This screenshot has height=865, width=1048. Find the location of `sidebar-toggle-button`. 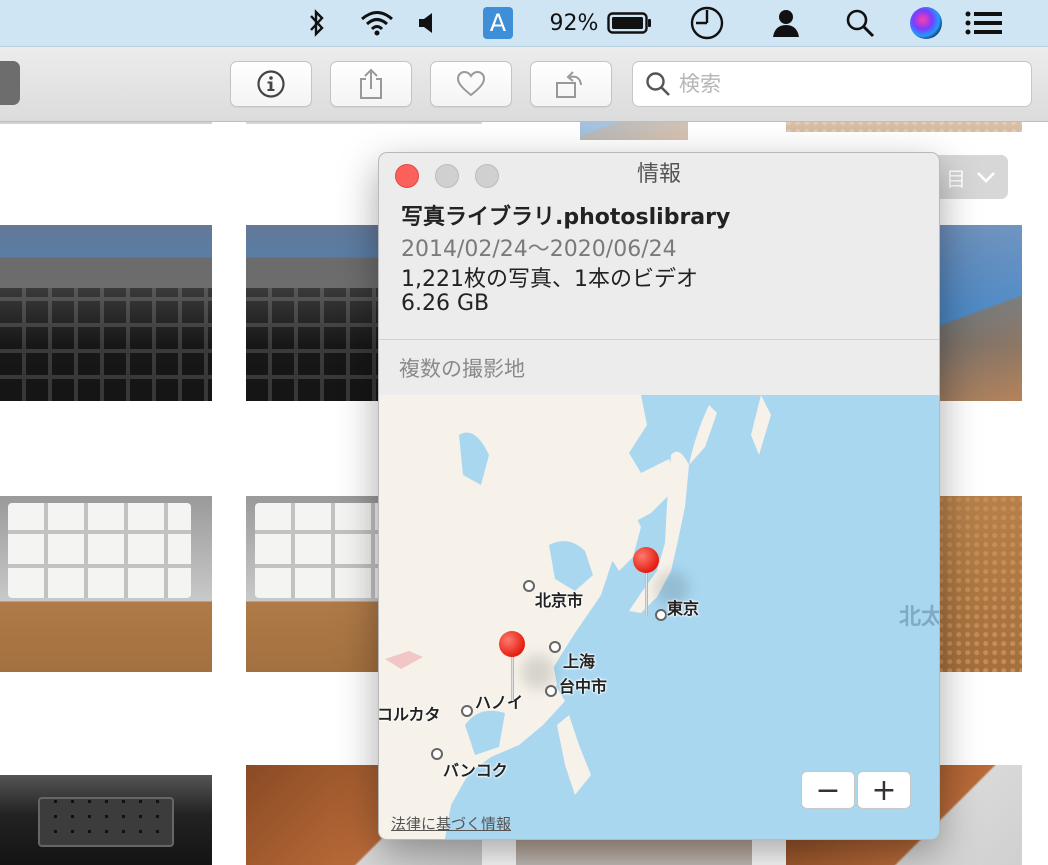

sidebar-toggle-button is located at coordinates (10, 83).